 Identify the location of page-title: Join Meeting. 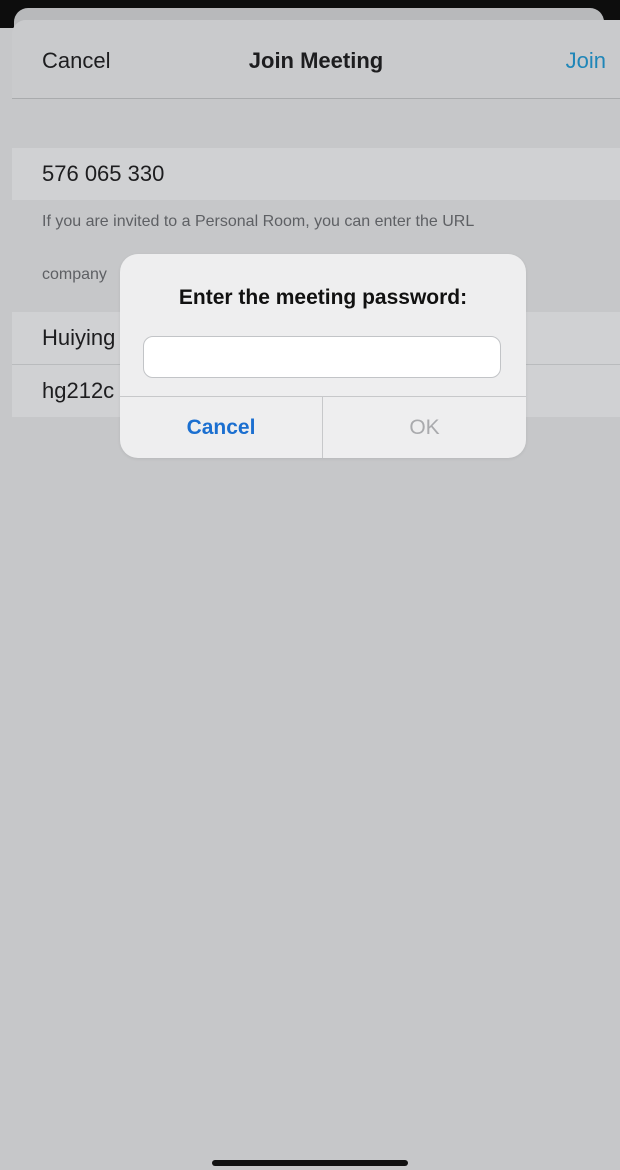
(316, 60).